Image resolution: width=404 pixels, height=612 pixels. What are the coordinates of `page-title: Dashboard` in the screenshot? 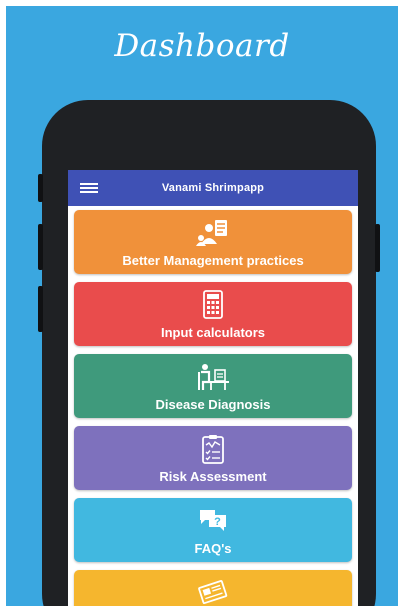 It's located at (202, 46).